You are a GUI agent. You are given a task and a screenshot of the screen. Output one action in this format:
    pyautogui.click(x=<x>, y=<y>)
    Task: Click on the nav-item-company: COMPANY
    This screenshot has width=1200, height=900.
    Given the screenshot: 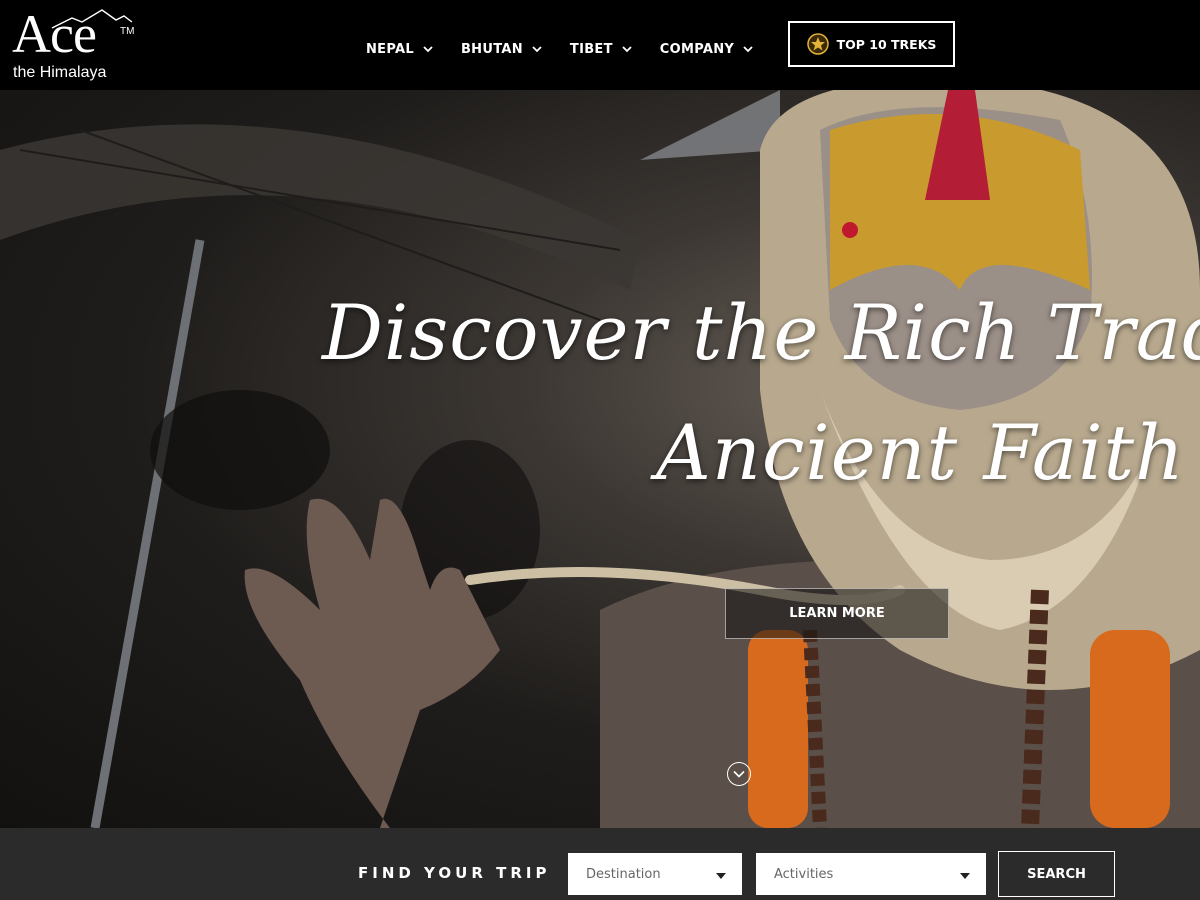 What is the action you would take?
    pyautogui.click(x=706, y=49)
    